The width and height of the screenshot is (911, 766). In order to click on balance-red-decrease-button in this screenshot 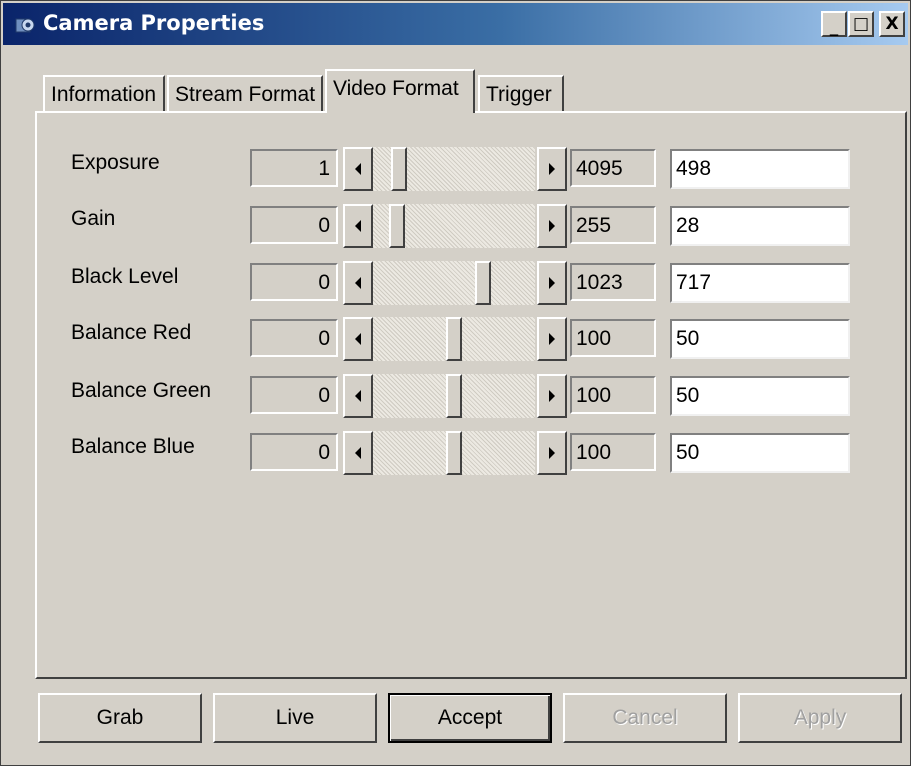, I will do `click(358, 339)`.